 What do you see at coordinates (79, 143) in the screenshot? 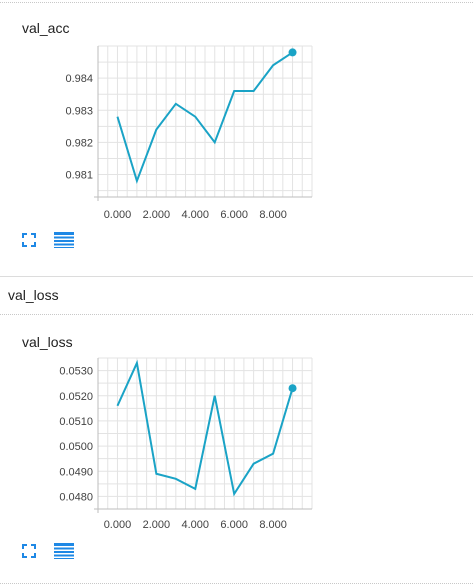
I see `y-tick-label: 0.982` at bounding box center [79, 143].